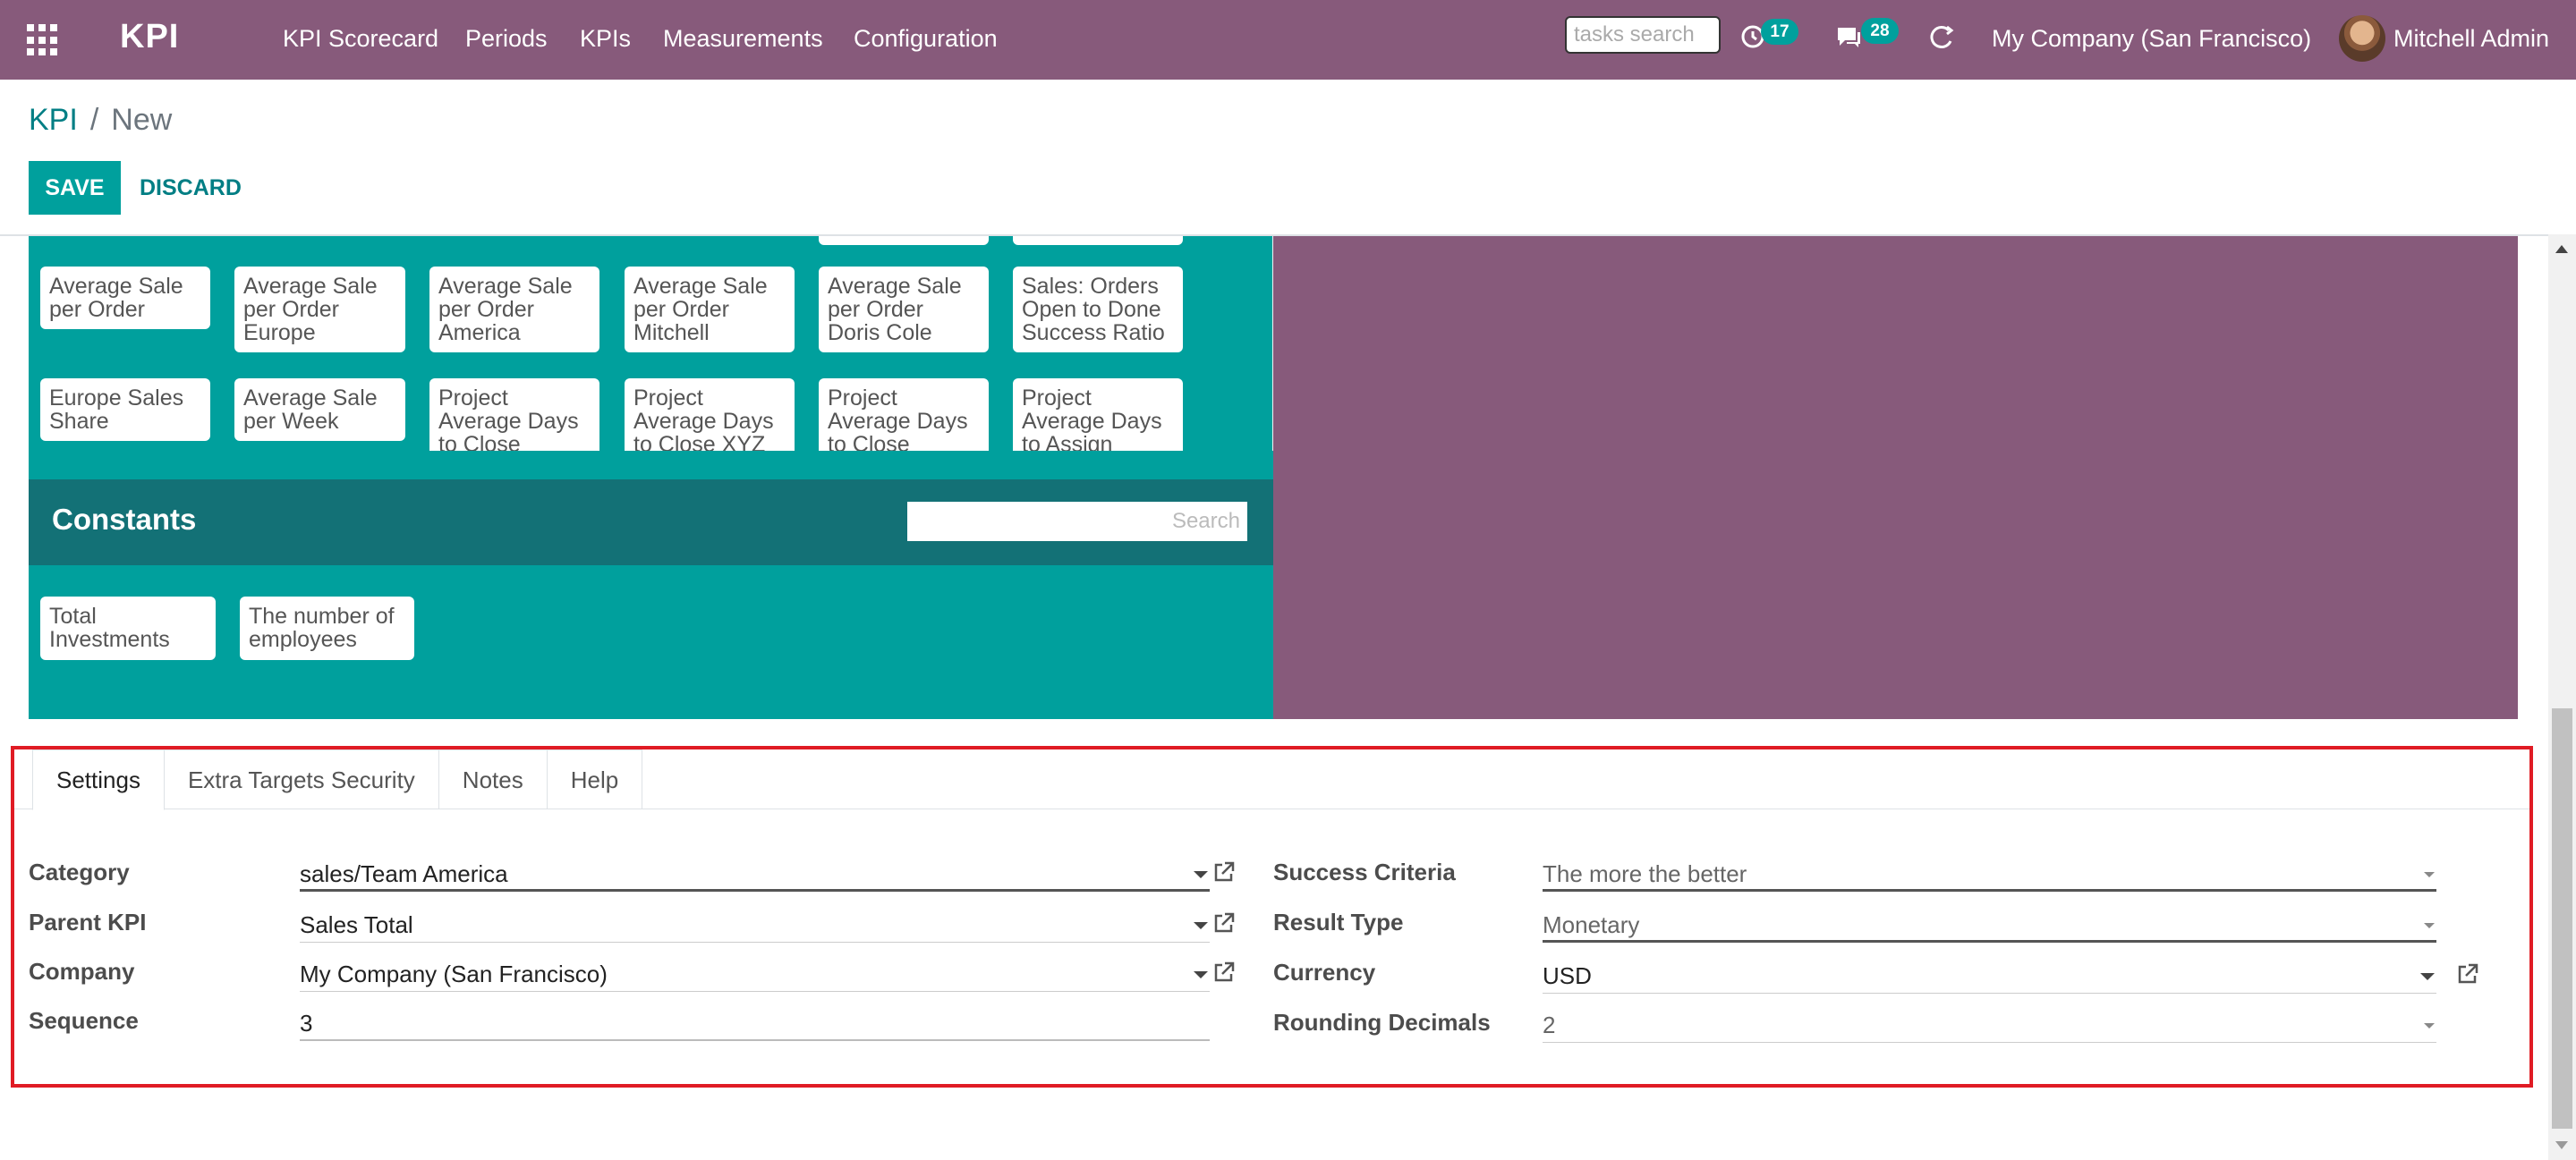 This screenshot has height=1160, width=2576. What do you see at coordinates (1364, 872) in the screenshot?
I see `success-criteria-label: Success Criteria` at bounding box center [1364, 872].